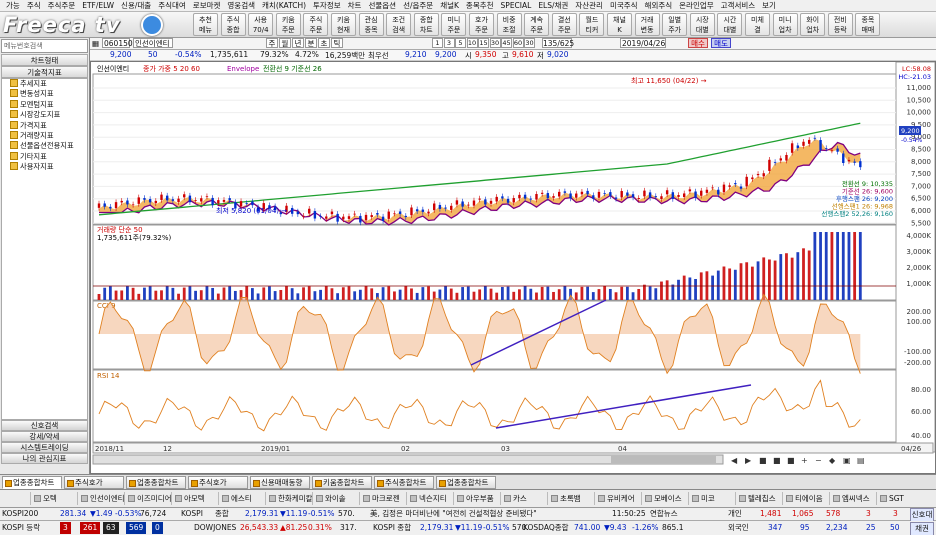  What do you see at coordinates (480, 5) in the screenshot?
I see `menu-item-14: 종목추천` at bounding box center [480, 5].